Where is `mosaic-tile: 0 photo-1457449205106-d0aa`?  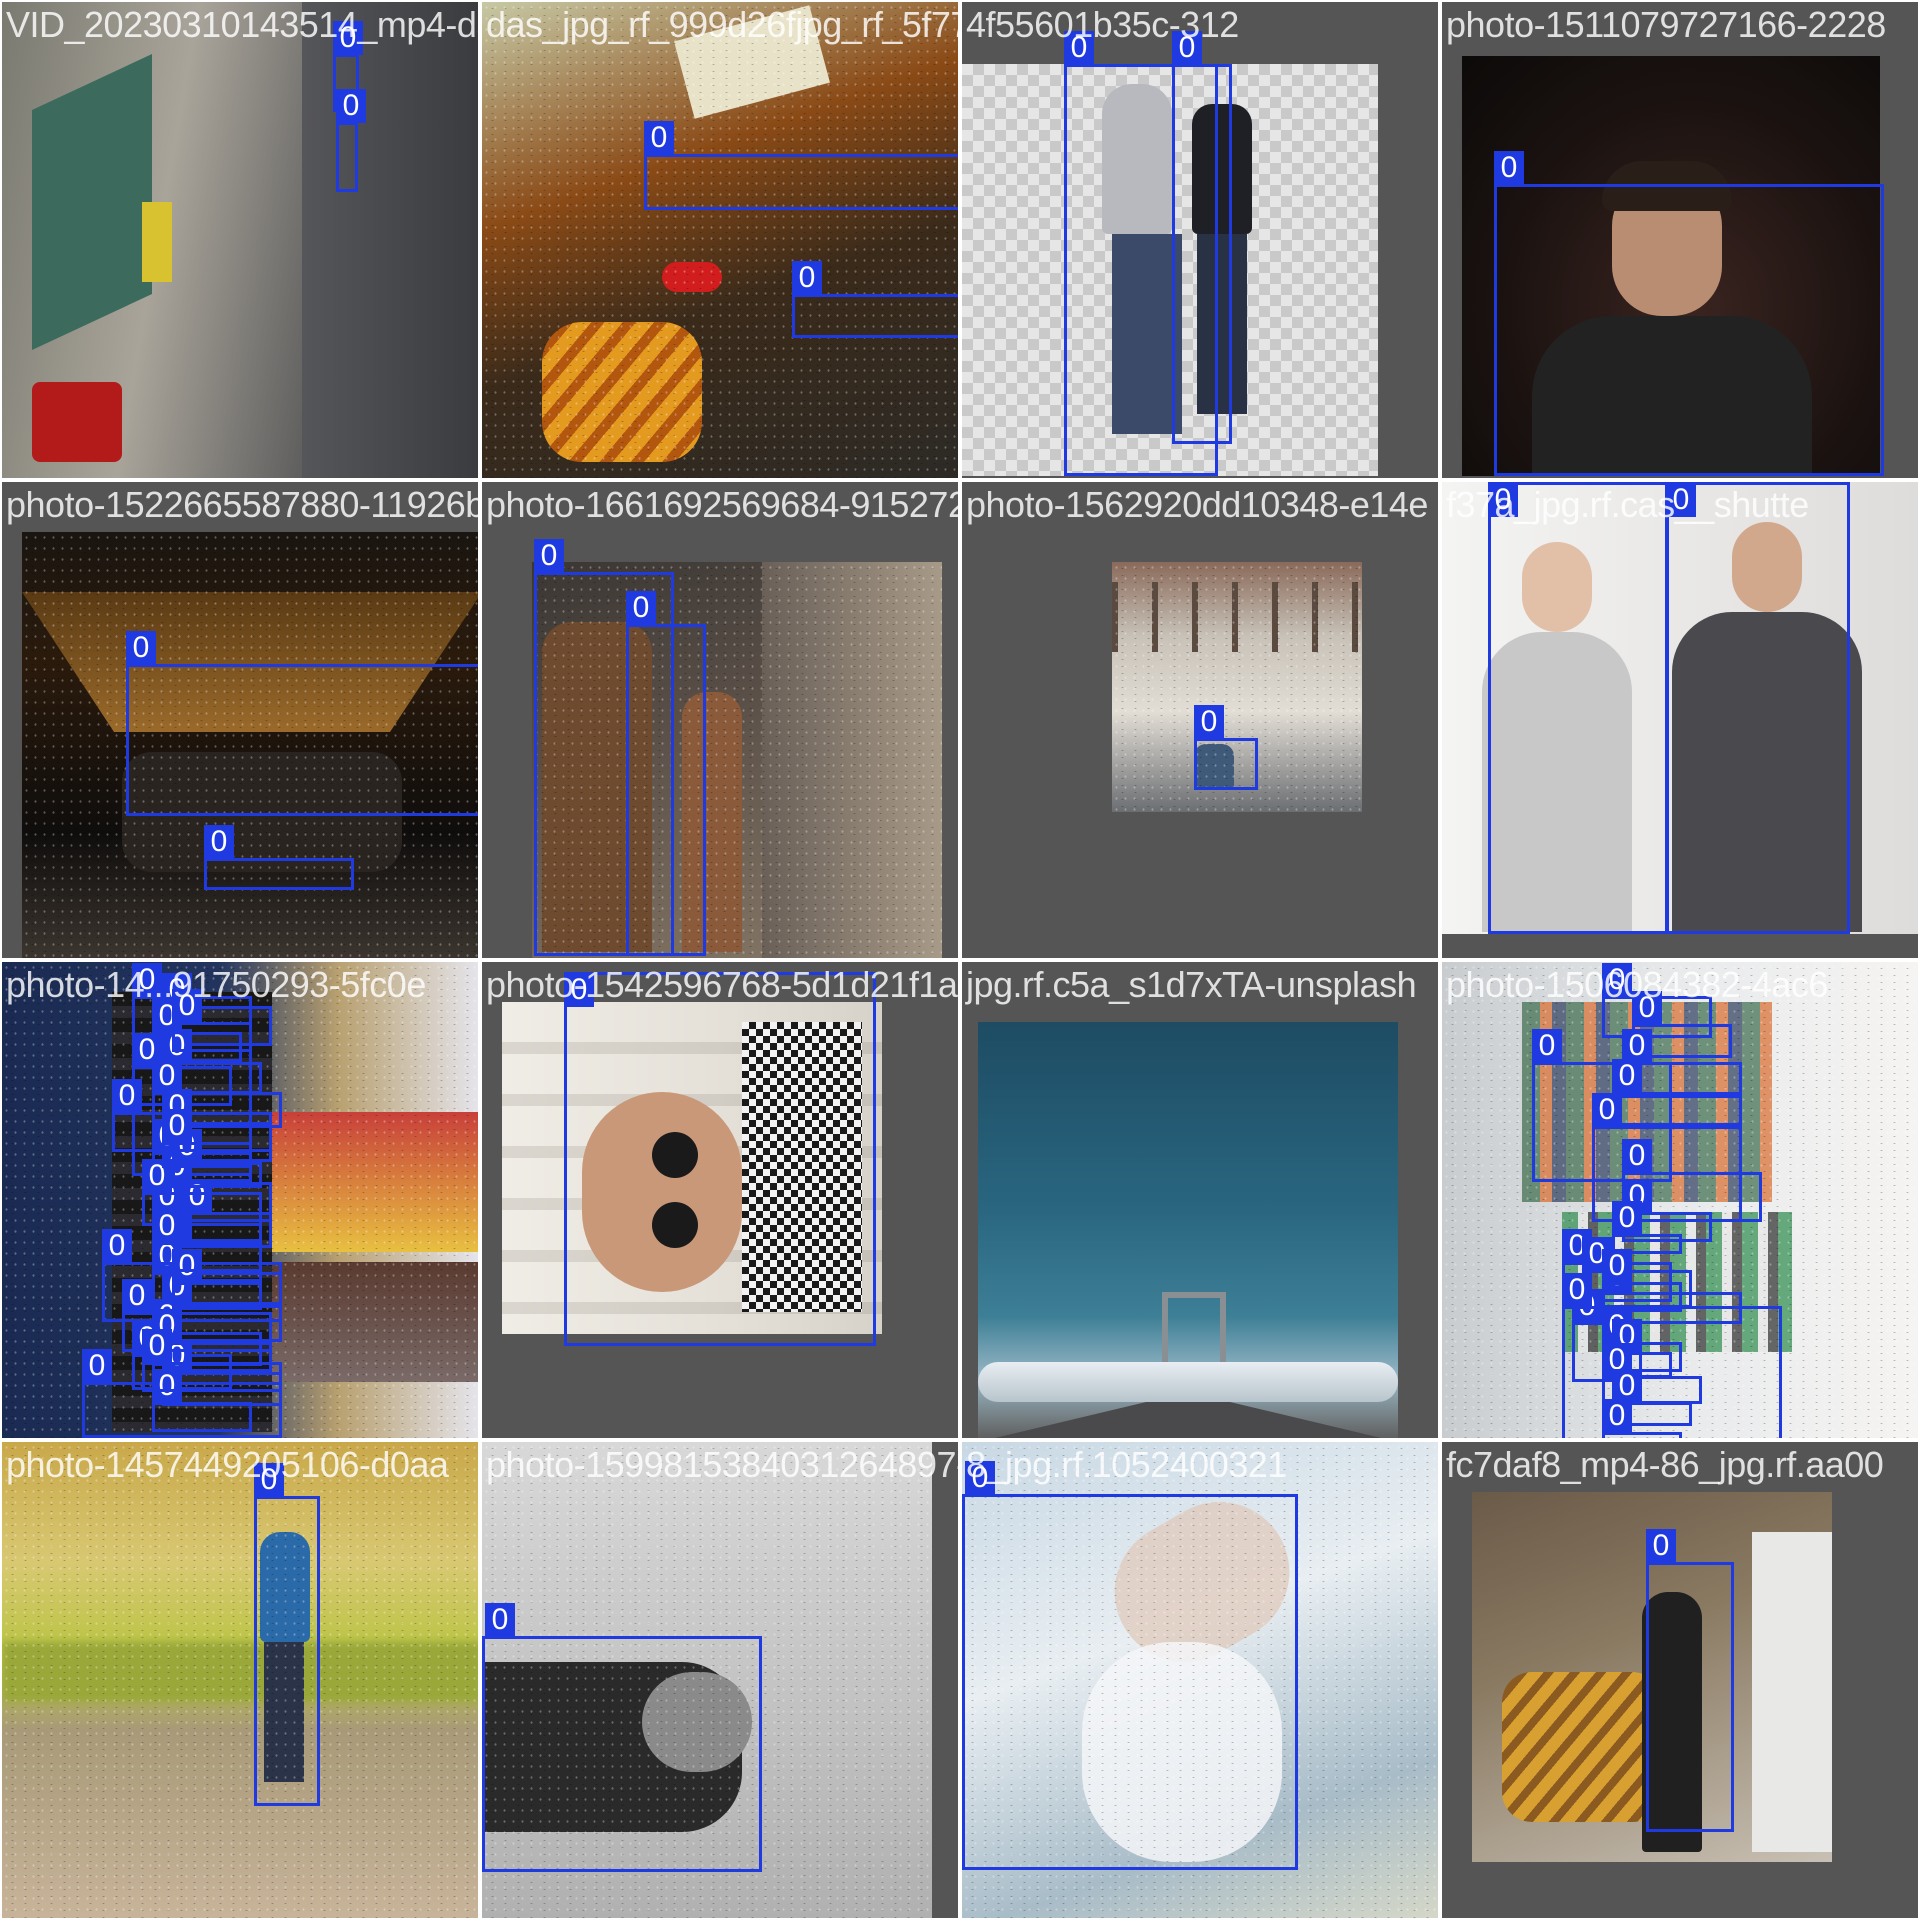
mosaic-tile: 0 photo-1457449205106-d0aa is located at coordinates (240, 1680).